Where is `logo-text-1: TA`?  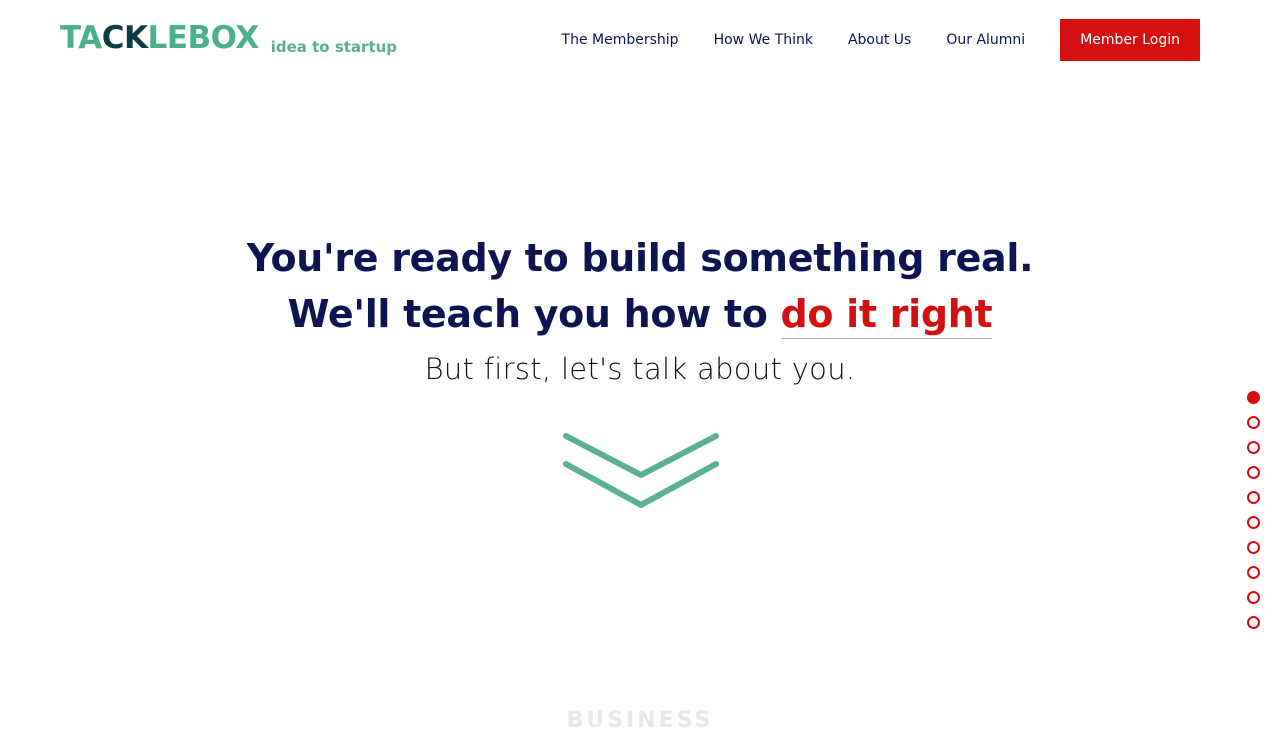
logo-text-1: TA is located at coordinates (81, 38).